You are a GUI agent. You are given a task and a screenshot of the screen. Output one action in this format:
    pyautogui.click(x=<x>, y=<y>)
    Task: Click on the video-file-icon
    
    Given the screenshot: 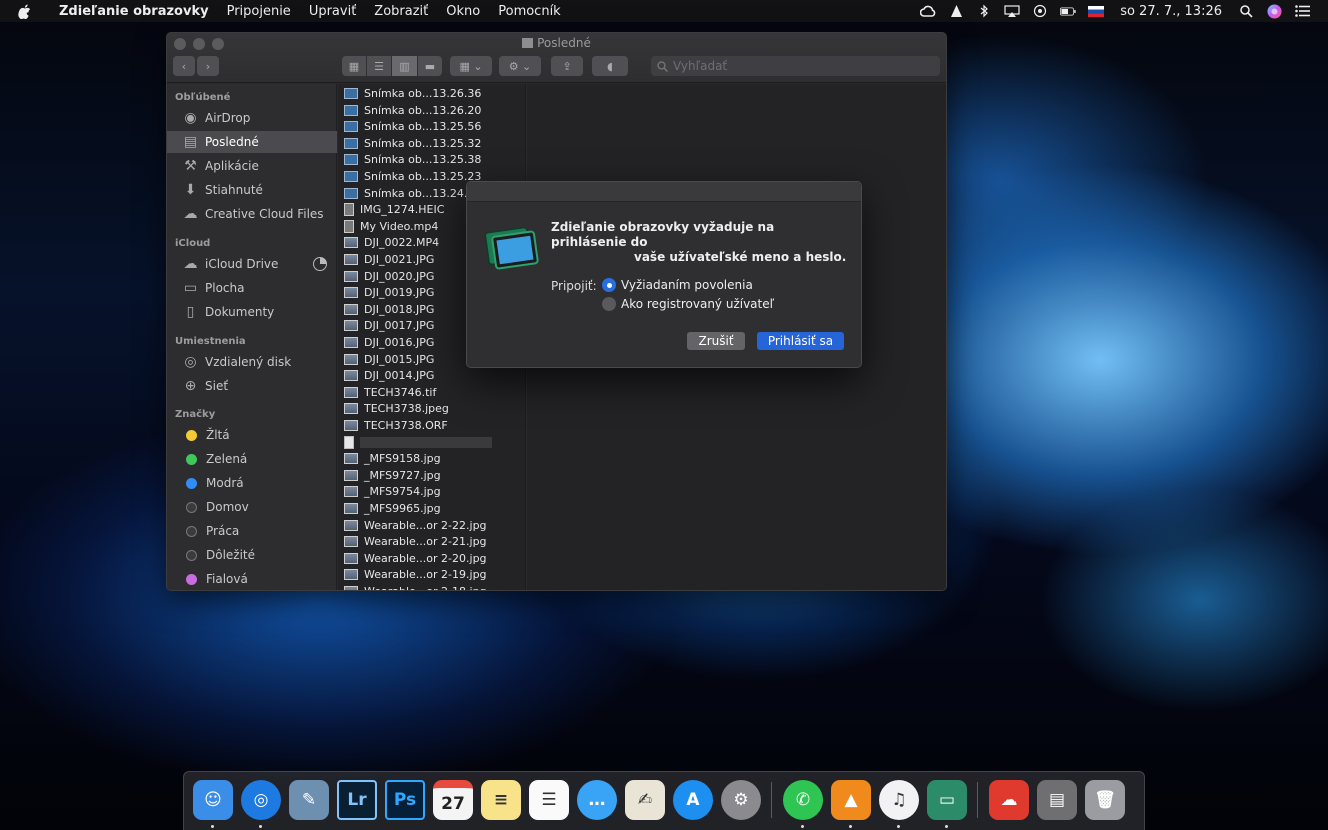 What is the action you would take?
    pyautogui.click(x=349, y=226)
    